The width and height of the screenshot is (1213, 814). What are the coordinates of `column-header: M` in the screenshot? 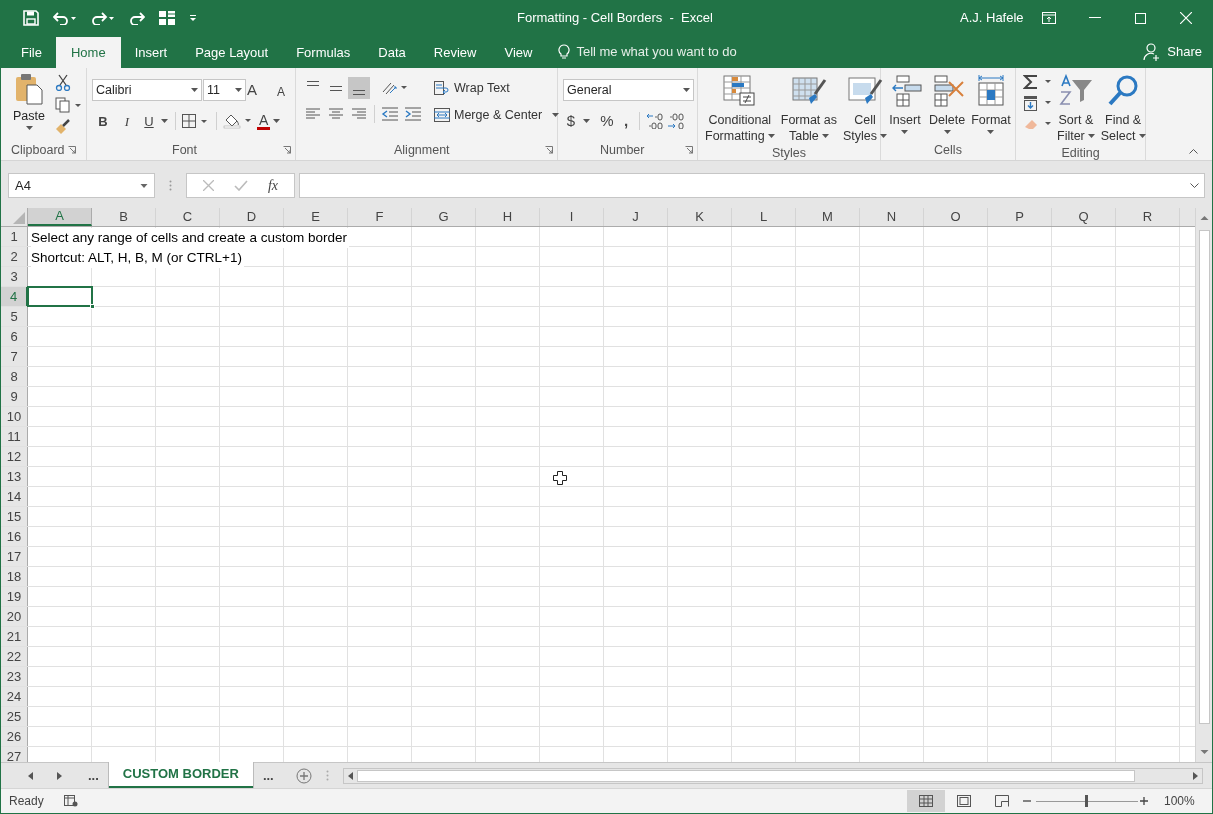 It's located at (828, 217).